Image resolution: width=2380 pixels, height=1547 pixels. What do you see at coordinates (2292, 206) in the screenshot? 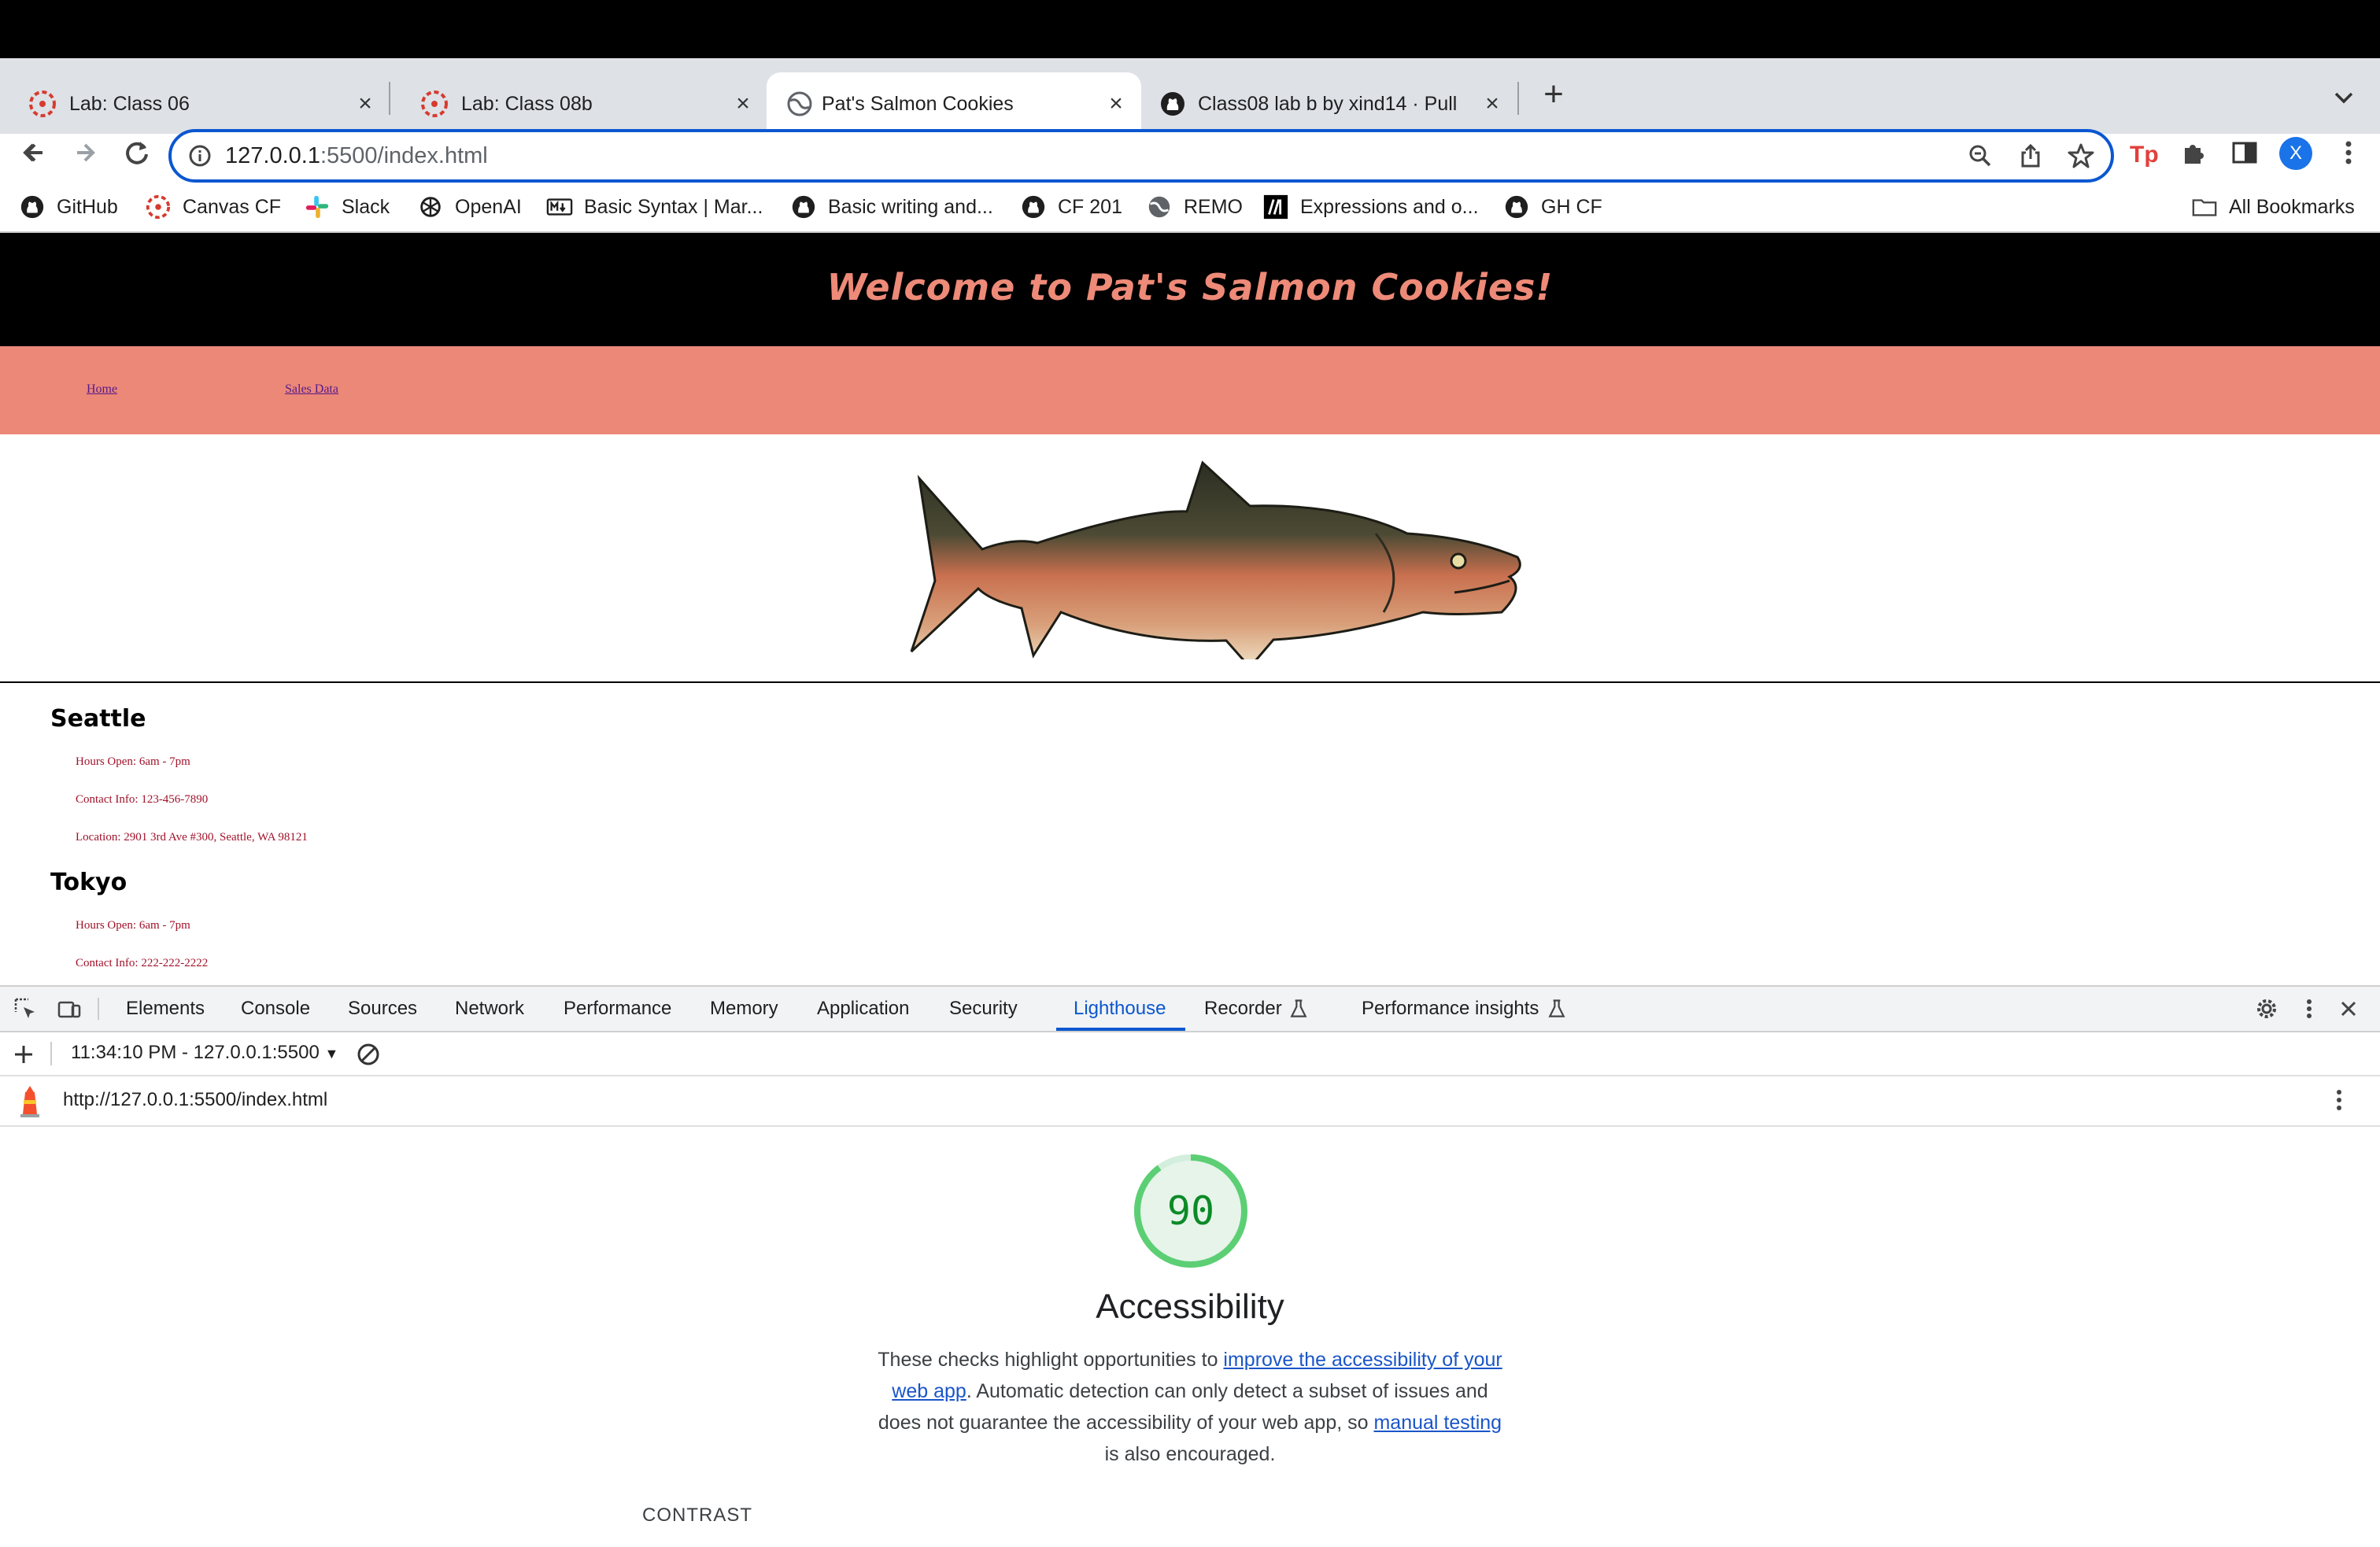
I see `bookmark-label: All Bookmarks` at bounding box center [2292, 206].